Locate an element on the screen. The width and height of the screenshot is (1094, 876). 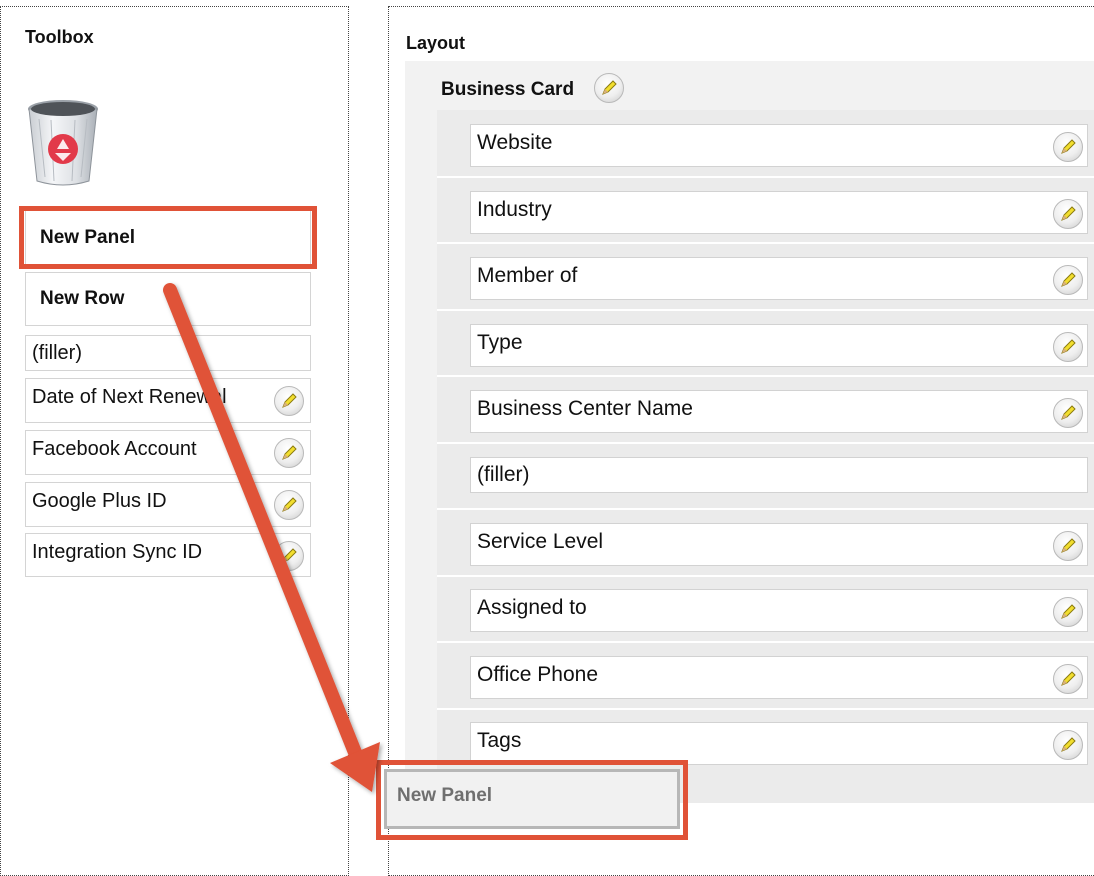
layout-field-filler: (filler) is located at coordinates (779, 475).